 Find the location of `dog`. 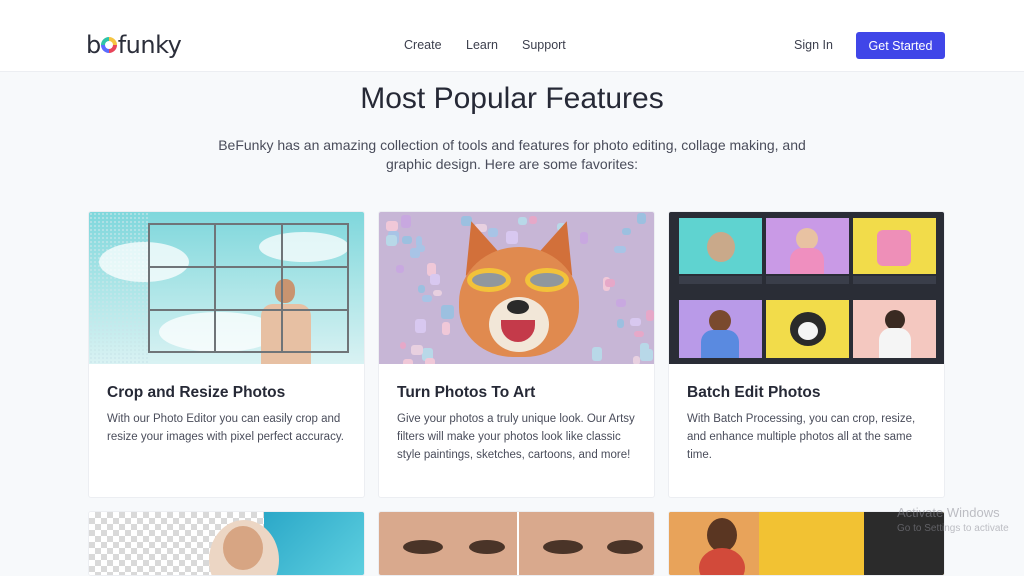

dog is located at coordinates (808, 331).